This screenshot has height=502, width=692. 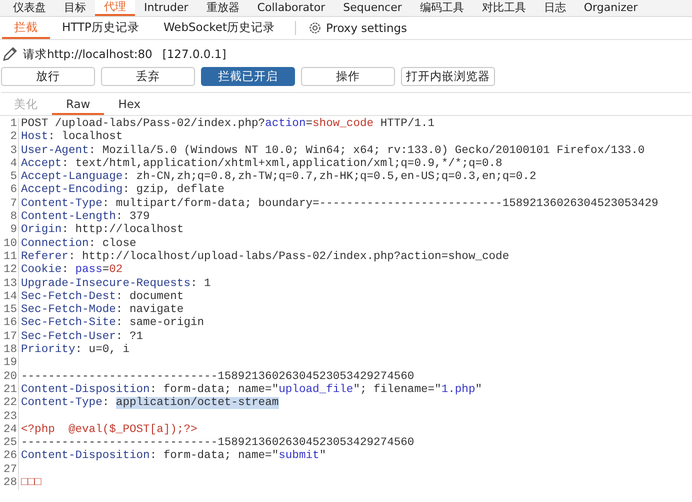 What do you see at coordinates (102, 310) in the screenshot?
I see `code-line: Sec-Fetch-Mode: navigate` at bounding box center [102, 310].